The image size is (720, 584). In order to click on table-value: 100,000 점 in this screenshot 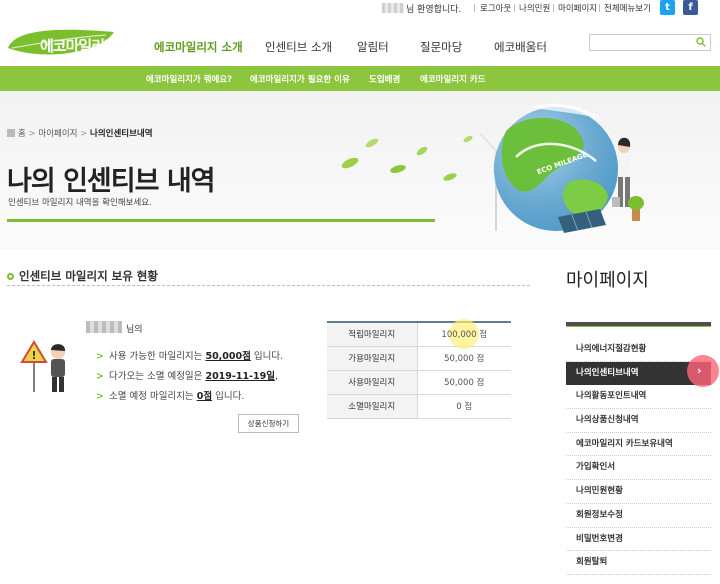, I will do `click(464, 334)`.